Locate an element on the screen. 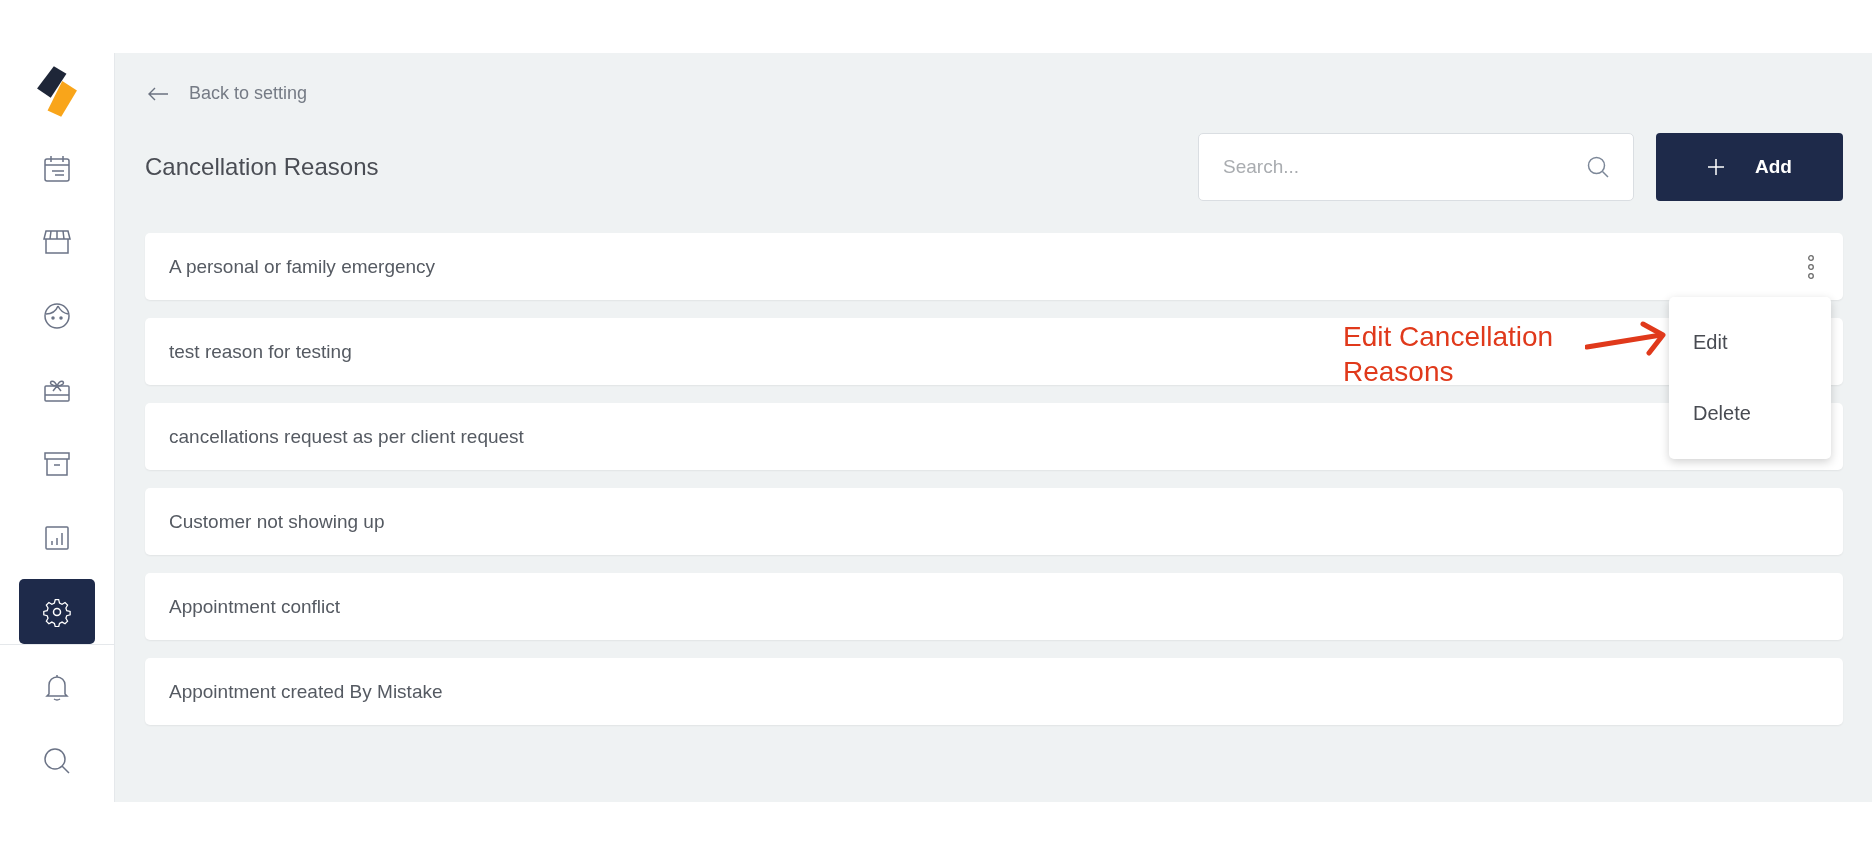  settings-icon is located at coordinates (57, 611).